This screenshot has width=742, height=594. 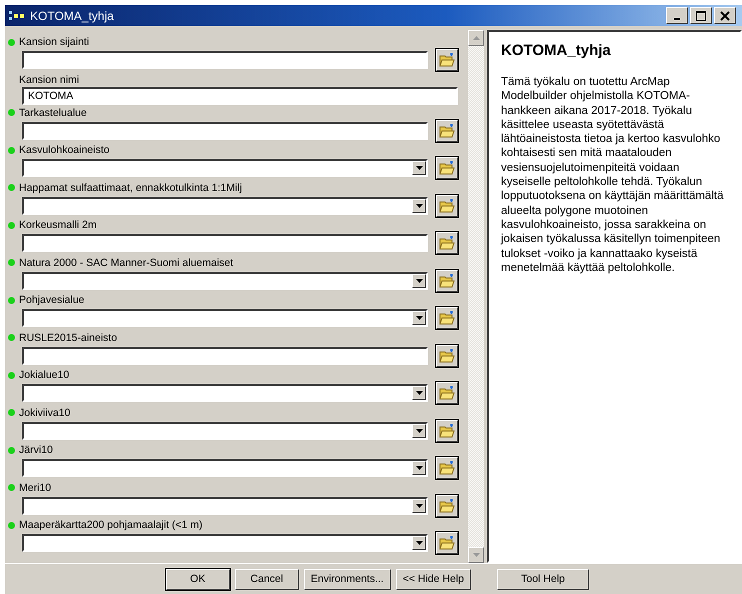 I want to click on parameter-label: Järvi10, so click(x=36, y=450).